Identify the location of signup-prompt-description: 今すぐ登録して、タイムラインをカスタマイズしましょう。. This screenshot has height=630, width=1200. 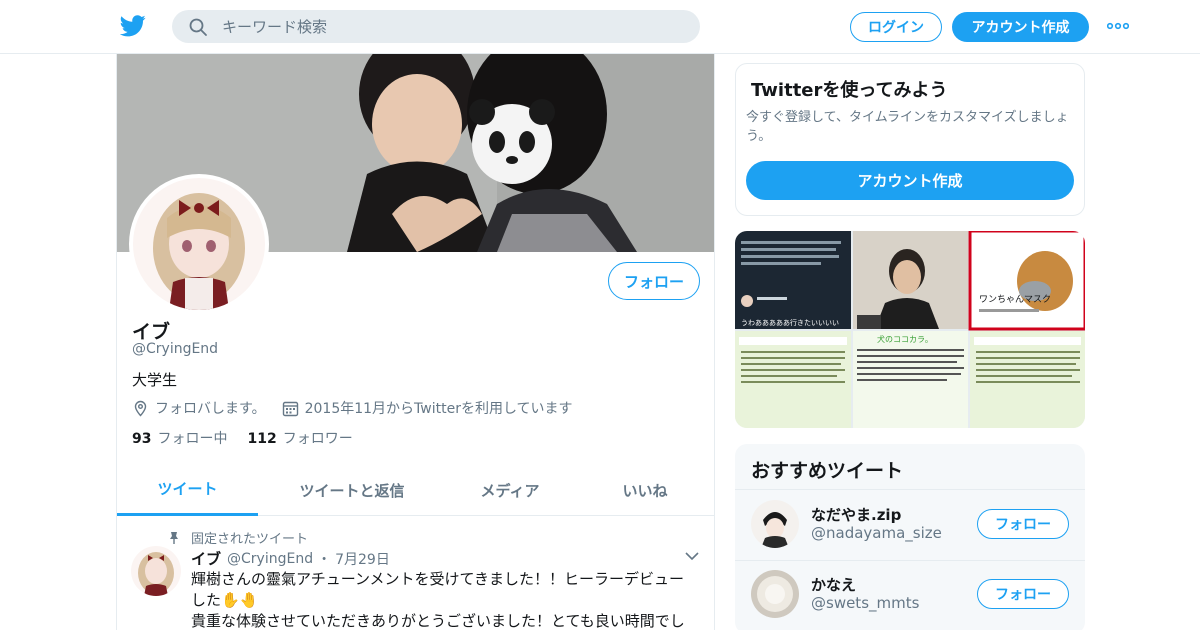
(907, 127).